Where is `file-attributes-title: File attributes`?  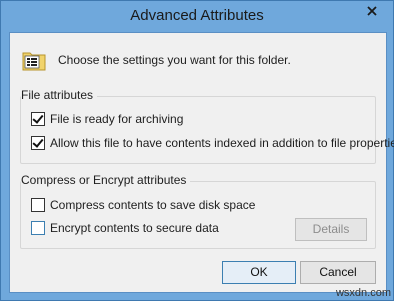 file-attributes-title: File attributes is located at coordinates (59, 95).